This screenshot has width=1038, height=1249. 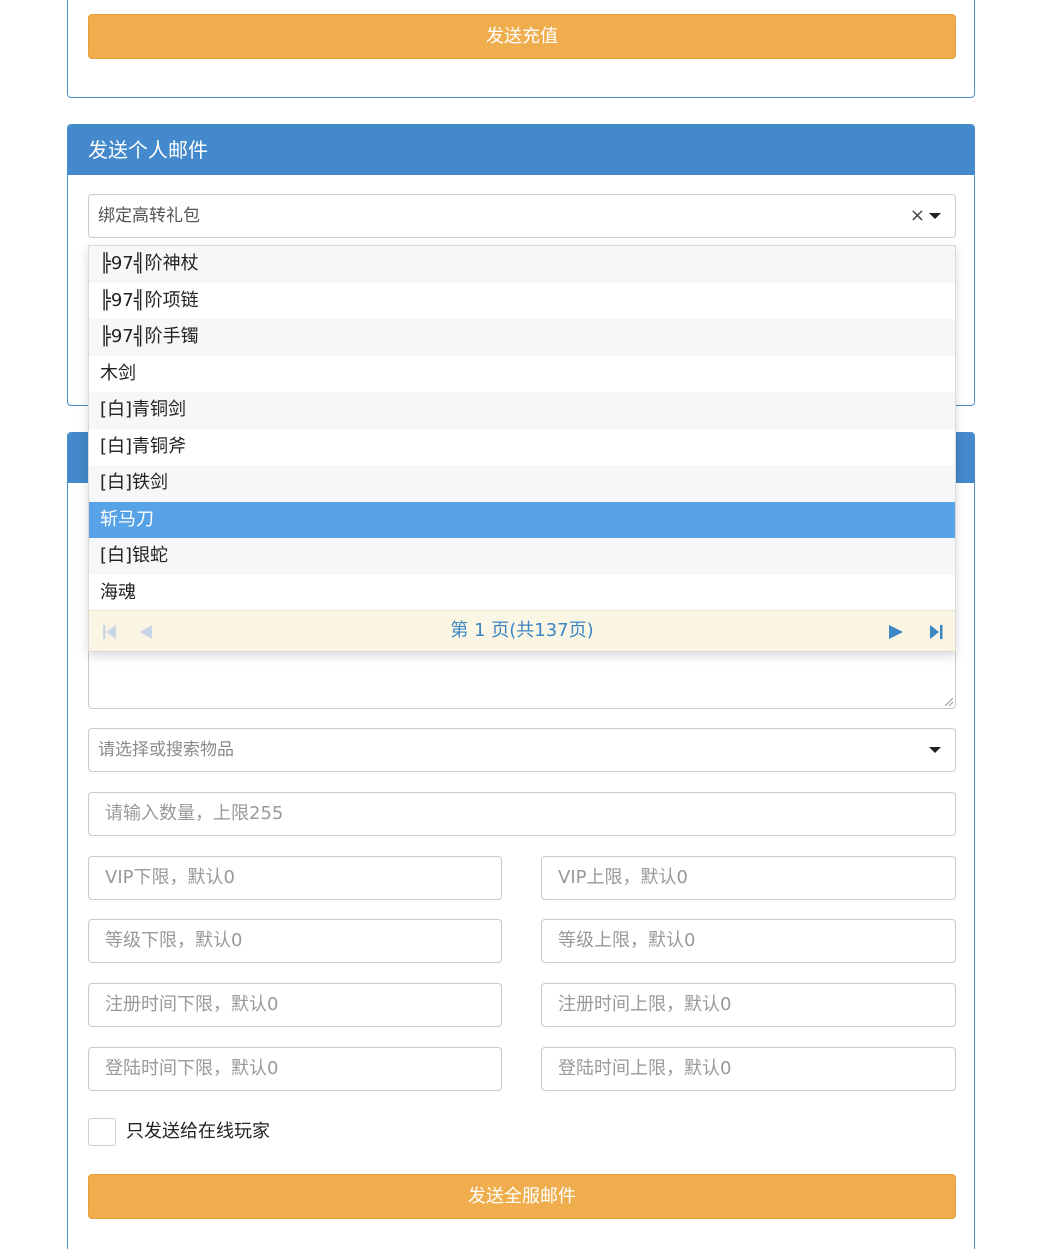 I want to click on online-only-label: 只发送给在线玩家, so click(x=198, y=1131).